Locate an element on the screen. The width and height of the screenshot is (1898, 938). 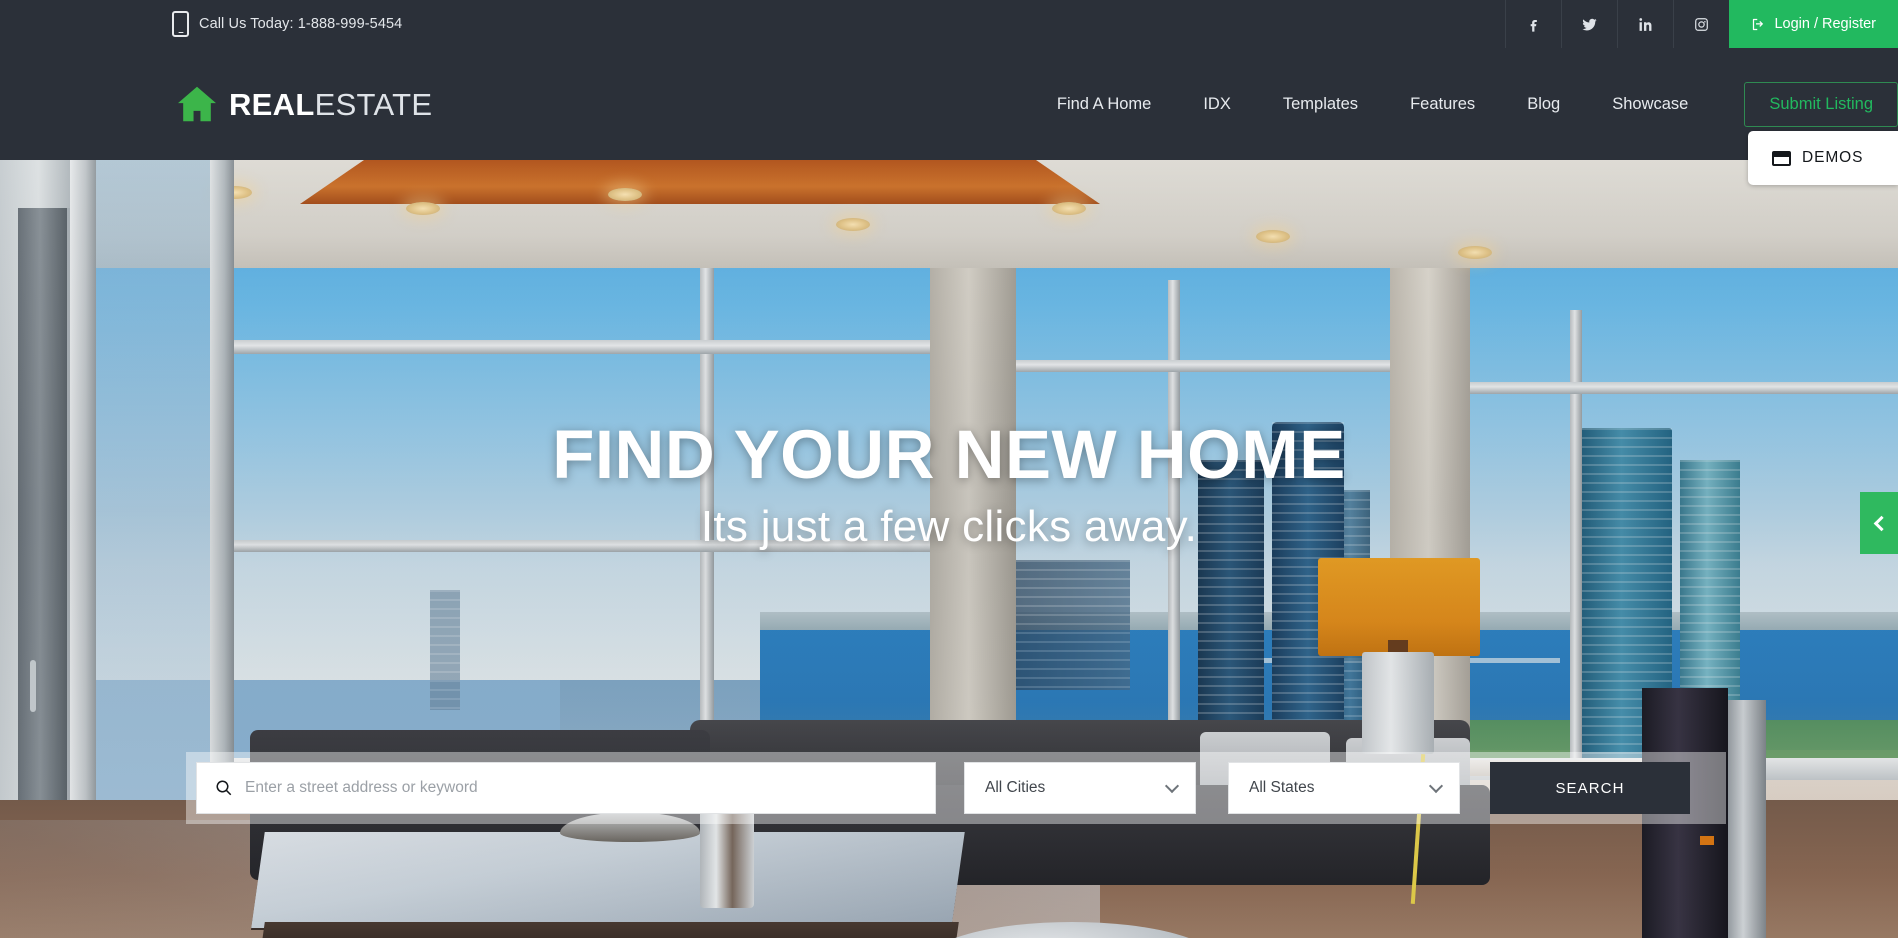
property-search-bar: All Cities All States SEARCH is located at coordinates (956, 788).